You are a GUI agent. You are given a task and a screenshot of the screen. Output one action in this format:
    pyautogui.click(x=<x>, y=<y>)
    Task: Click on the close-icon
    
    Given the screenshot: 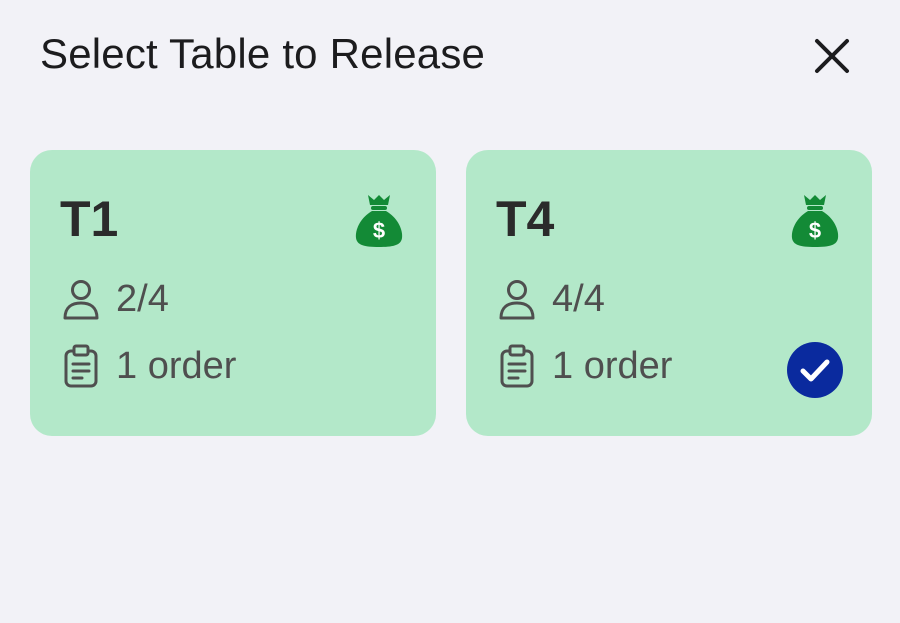 What is the action you would take?
    pyautogui.click(x=832, y=56)
    